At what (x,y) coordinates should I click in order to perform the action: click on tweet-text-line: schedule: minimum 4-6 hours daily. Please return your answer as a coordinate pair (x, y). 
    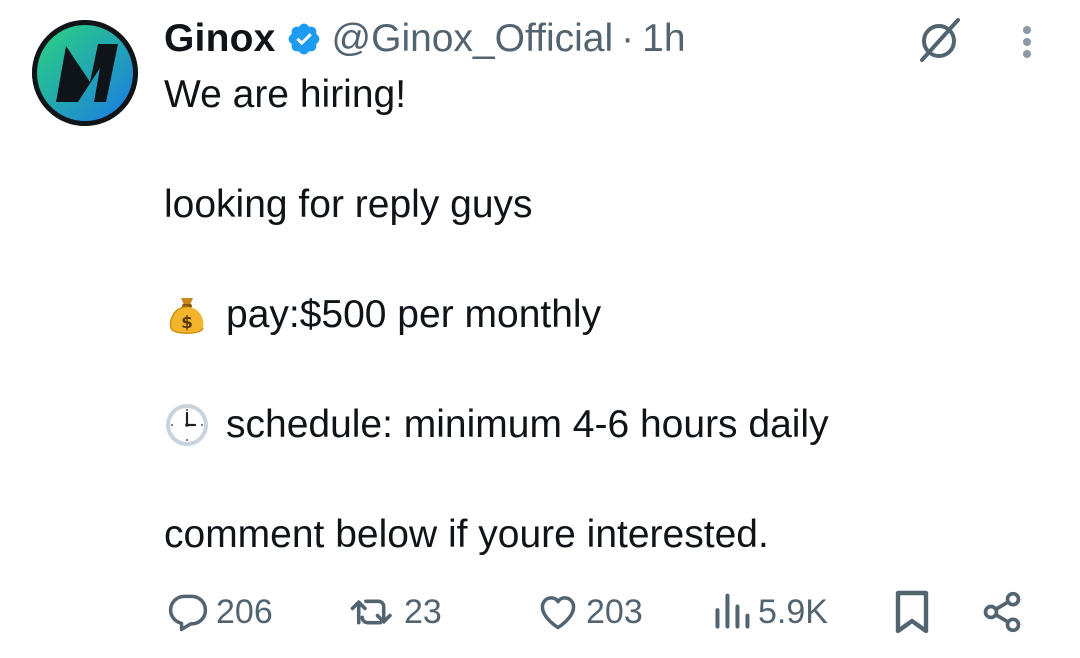
    Looking at the image, I should click on (496, 425).